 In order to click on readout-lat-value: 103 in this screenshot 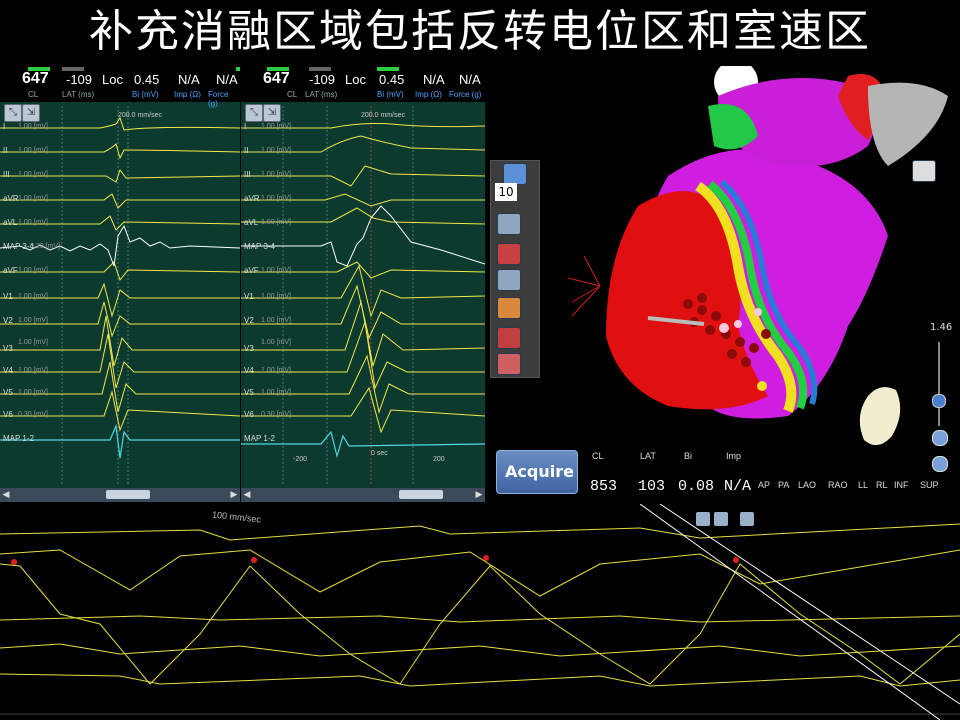, I will do `click(652, 486)`.